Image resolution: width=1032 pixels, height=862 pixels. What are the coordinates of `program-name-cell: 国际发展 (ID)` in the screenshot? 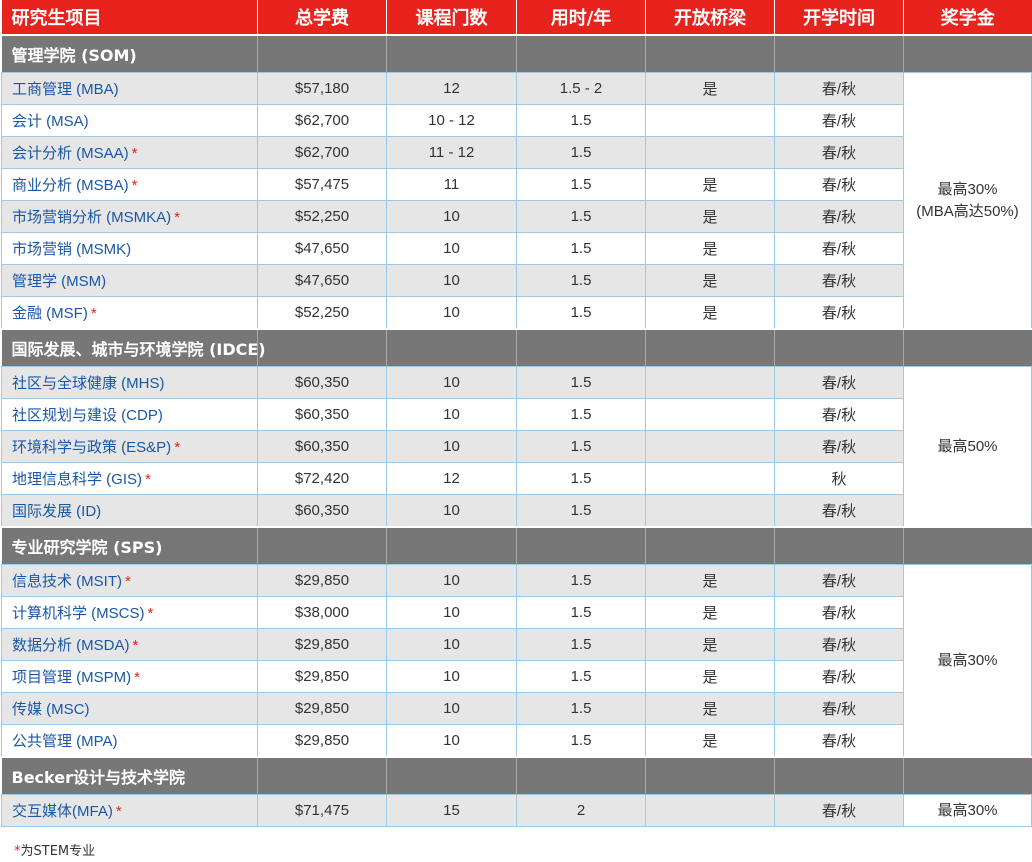 It's located at (129, 511).